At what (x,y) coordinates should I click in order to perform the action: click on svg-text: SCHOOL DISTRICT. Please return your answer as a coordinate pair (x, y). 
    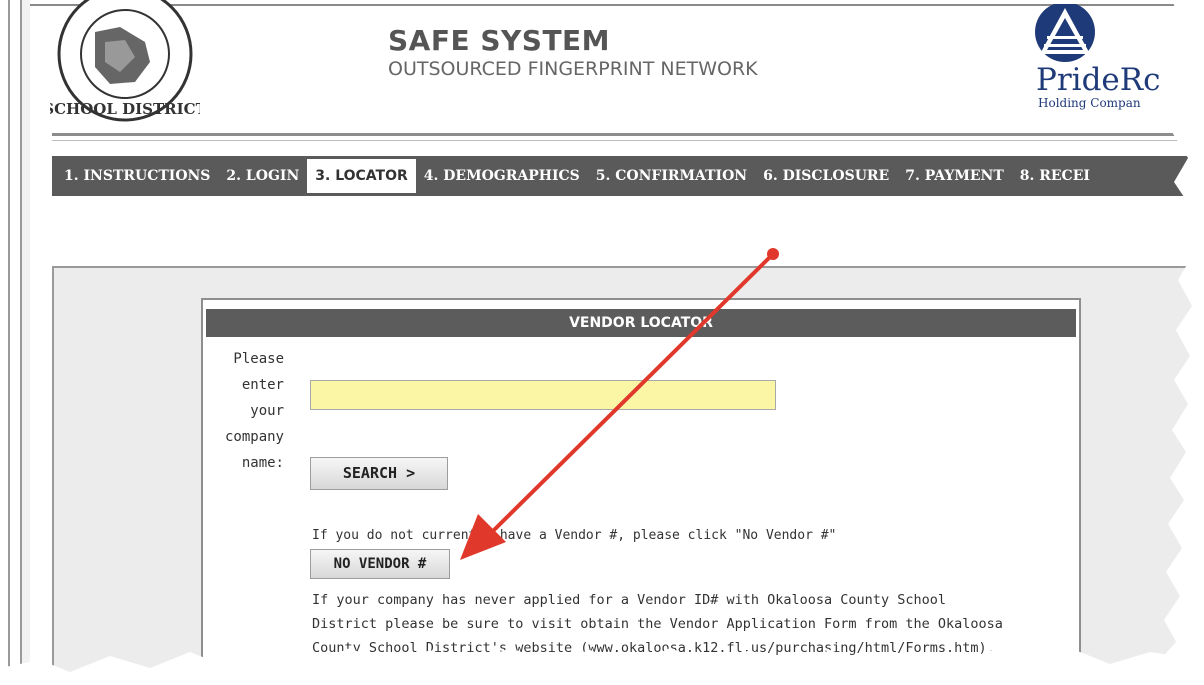
    Looking at the image, I should click on (125, 109).